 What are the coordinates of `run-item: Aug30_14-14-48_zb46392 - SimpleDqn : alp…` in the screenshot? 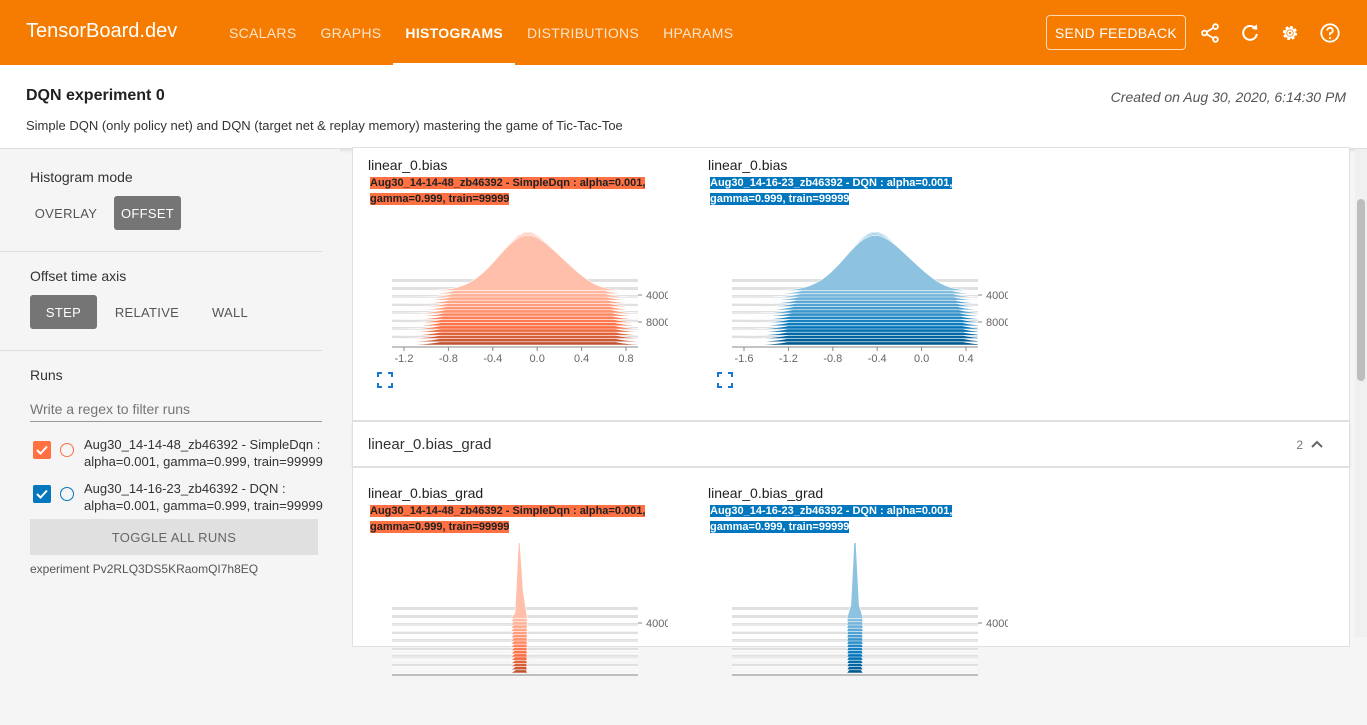 It's located at (178, 454).